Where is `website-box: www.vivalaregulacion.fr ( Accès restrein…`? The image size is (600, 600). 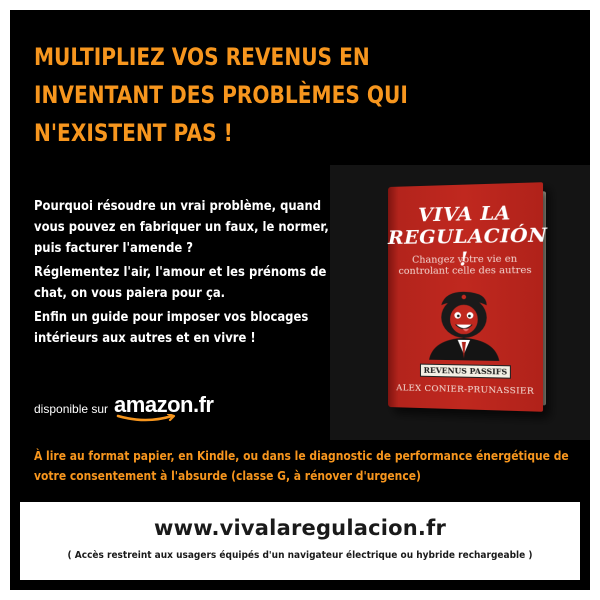
website-box: www.vivalaregulacion.fr ( Accès restrein… is located at coordinates (300, 541).